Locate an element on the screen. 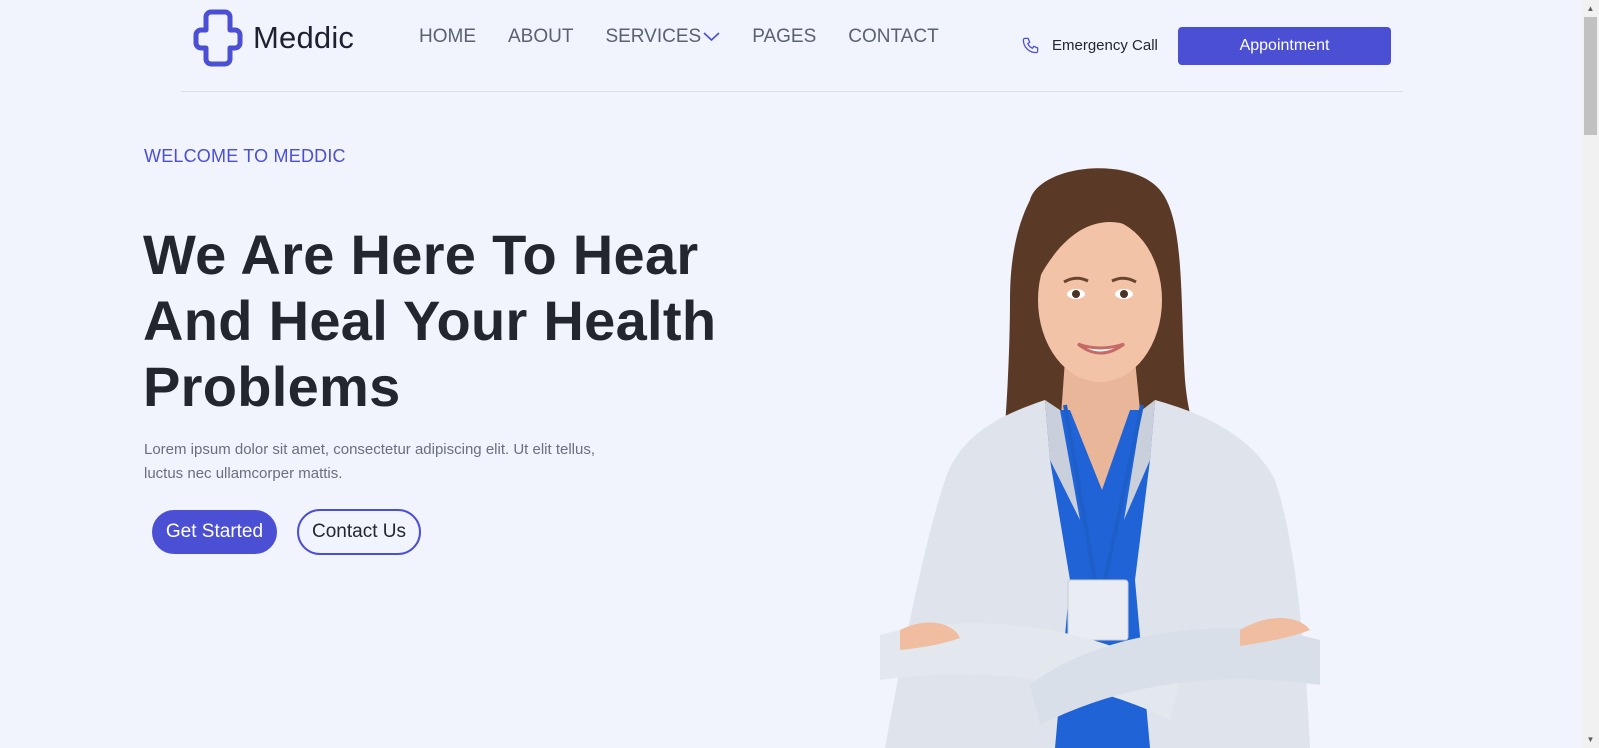 Image resolution: width=1599 pixels, height=748 pixels. nav-item-label: SERVICES is located at coordinates (653, 36).